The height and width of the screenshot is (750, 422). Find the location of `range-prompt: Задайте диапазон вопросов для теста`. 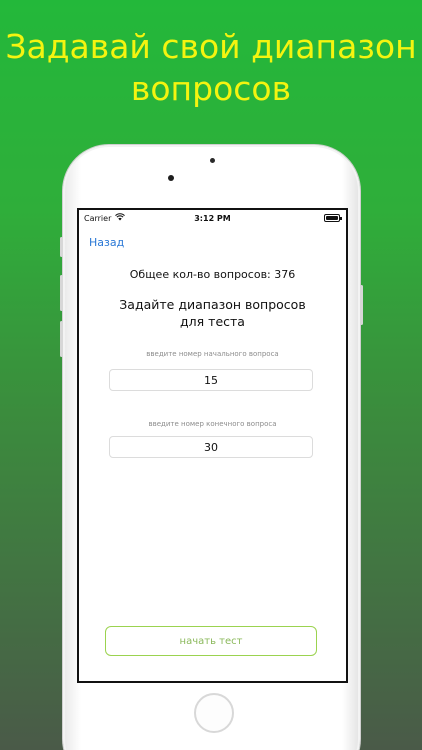

range-prompt: Задайте диапазон вопросов для теста is located at coordinates (212, 313).